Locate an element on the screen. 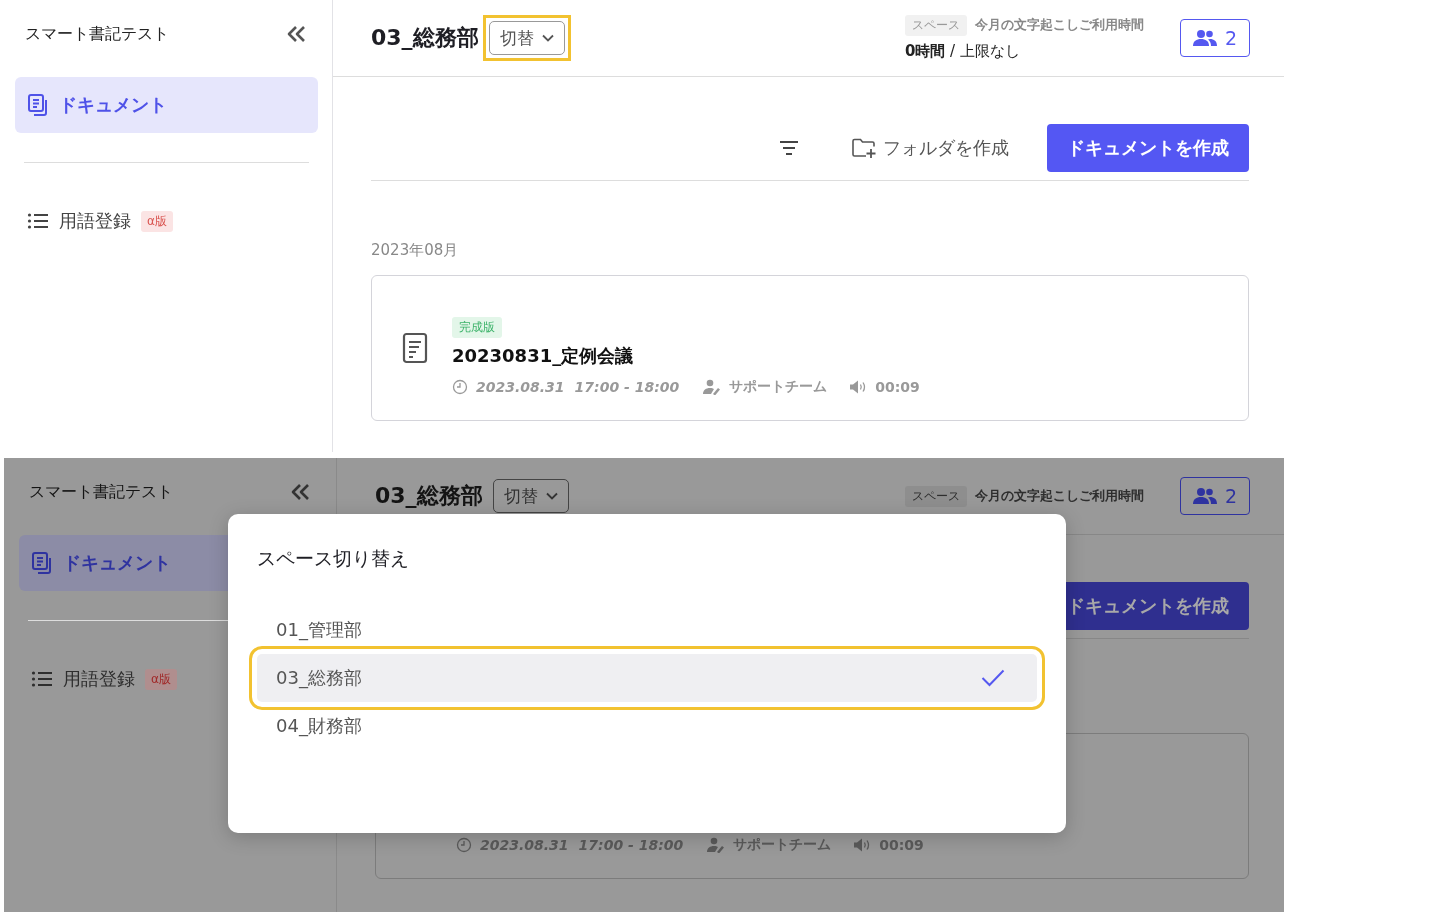 The height and width of the screenshot is (922, 1434). status-badge: 完成版 is located at coordinates (477, 327).